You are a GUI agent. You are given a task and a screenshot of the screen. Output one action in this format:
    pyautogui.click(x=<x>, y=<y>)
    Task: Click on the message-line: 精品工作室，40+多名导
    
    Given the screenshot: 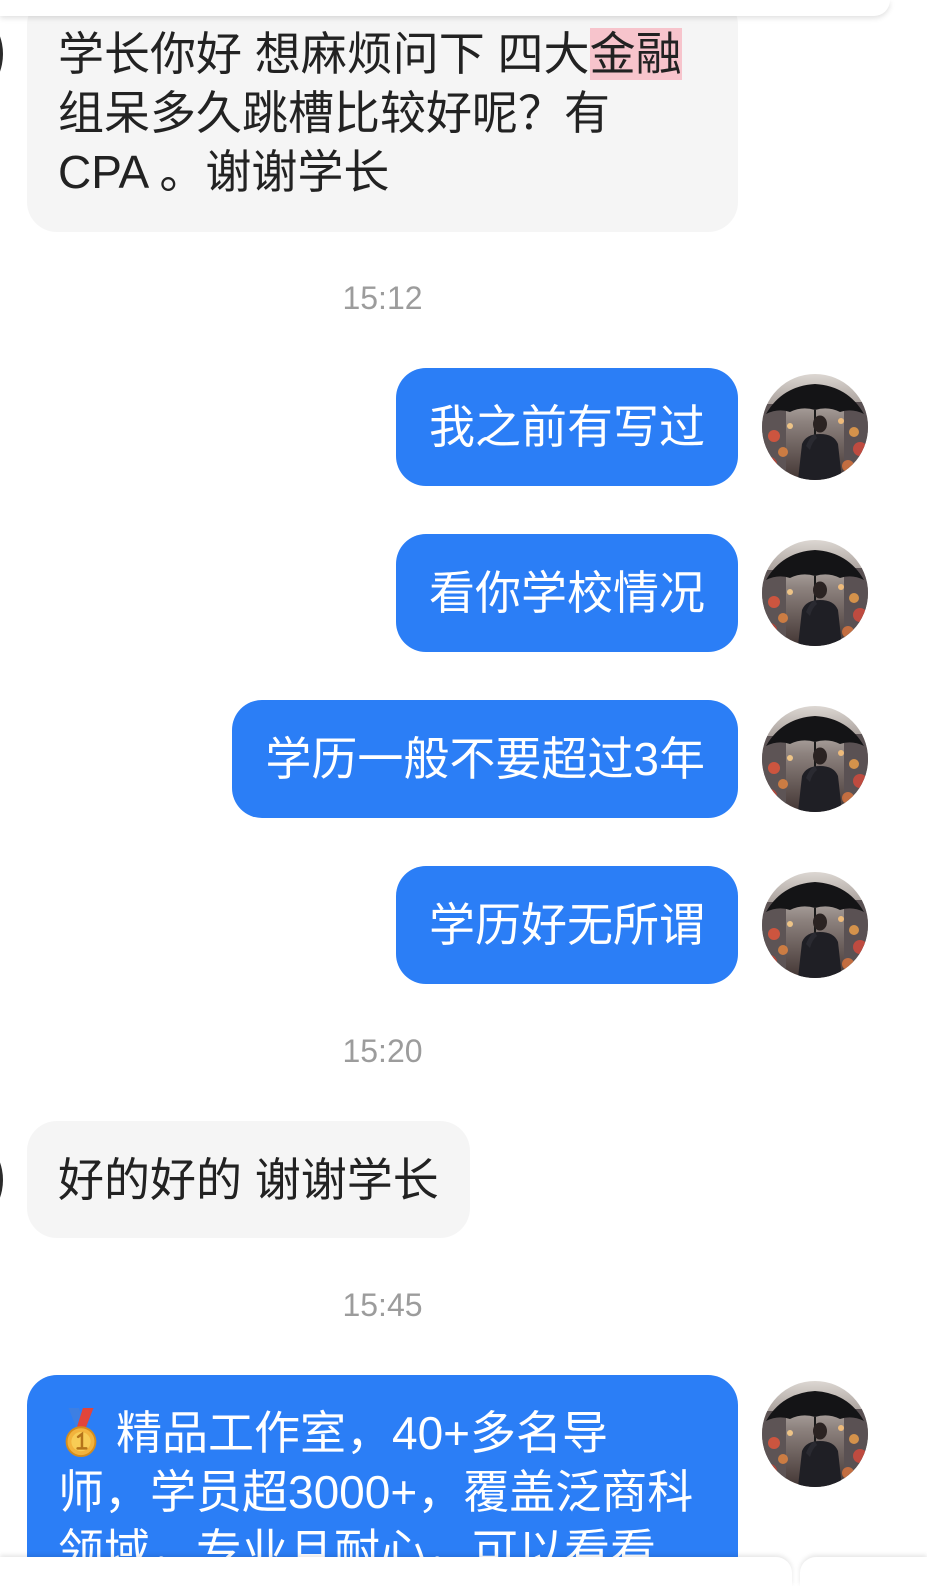 What is the action you would take?
    pyautogui.click(x=382, y=1433)
    